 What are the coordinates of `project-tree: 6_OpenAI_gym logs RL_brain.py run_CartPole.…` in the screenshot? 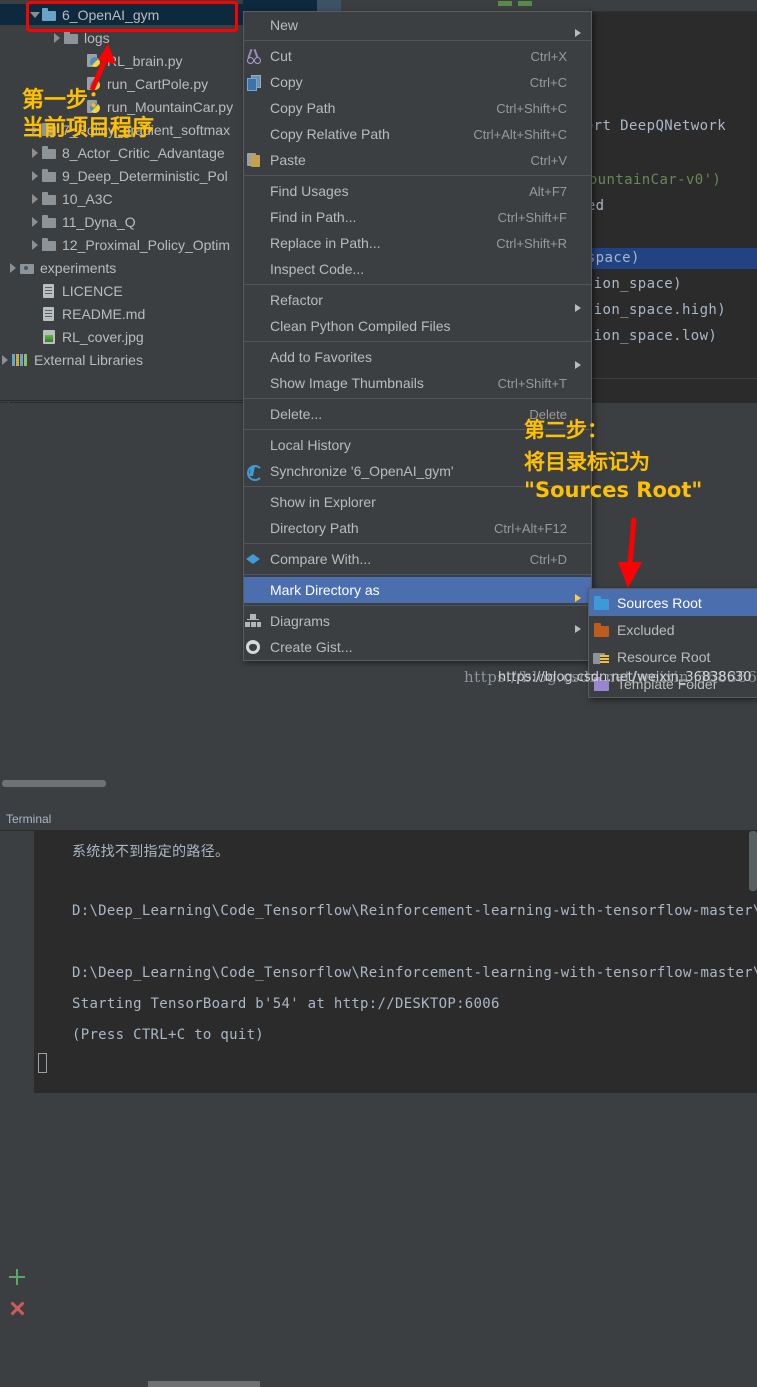 It's located at (121, 195).